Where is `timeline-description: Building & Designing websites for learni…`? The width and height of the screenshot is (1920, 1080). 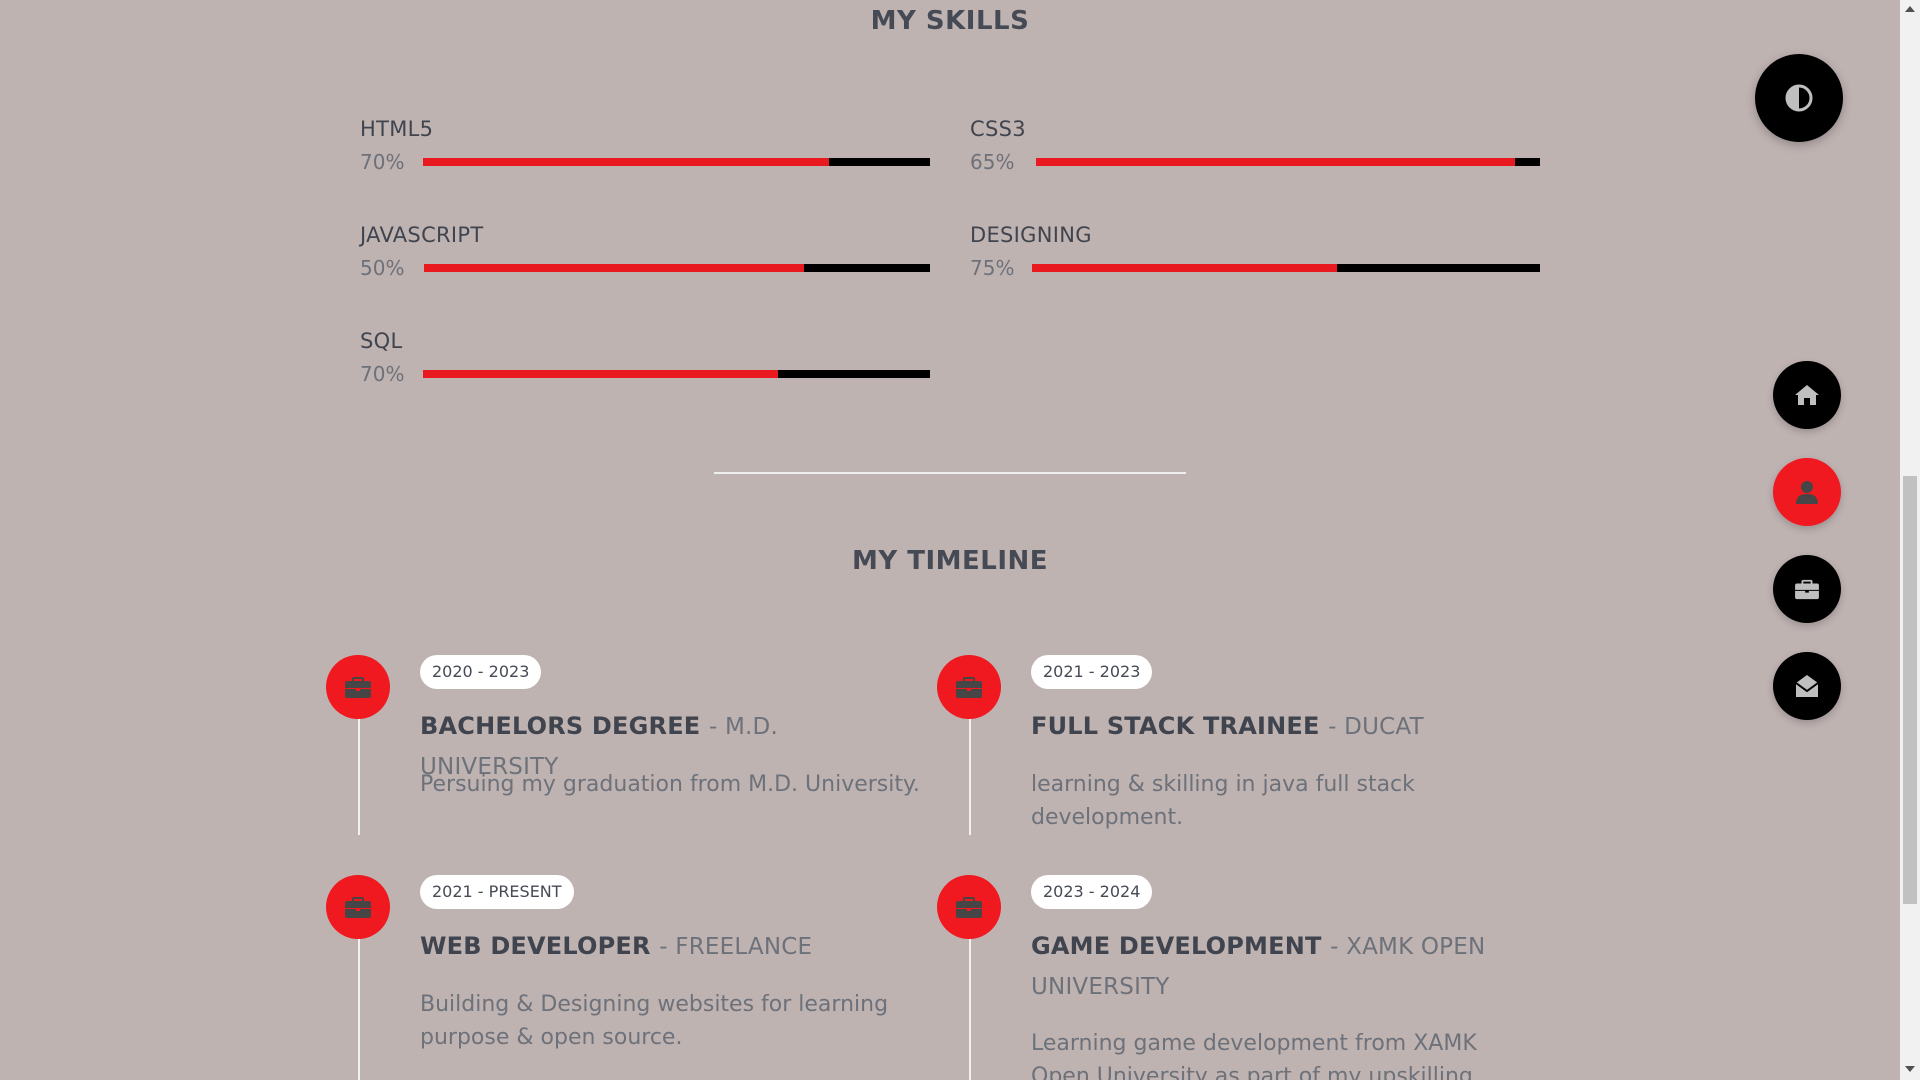
timeline-description: Building & Designing websites for learni… is located at coordinates (654, 1021).